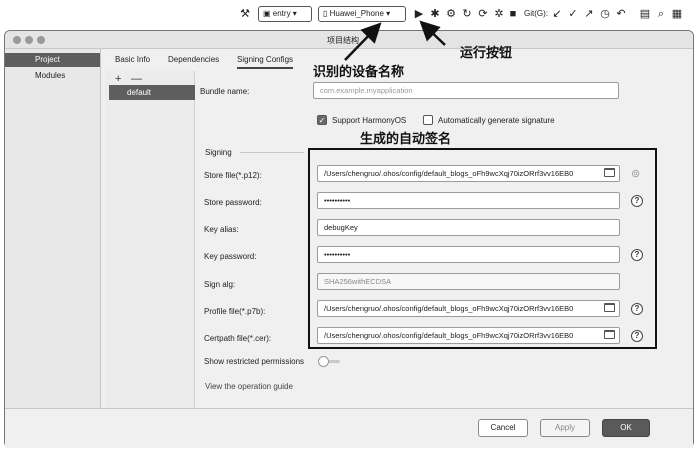  I want to click on annotation-device-name: 识别的设备名称, so click(359, 72).